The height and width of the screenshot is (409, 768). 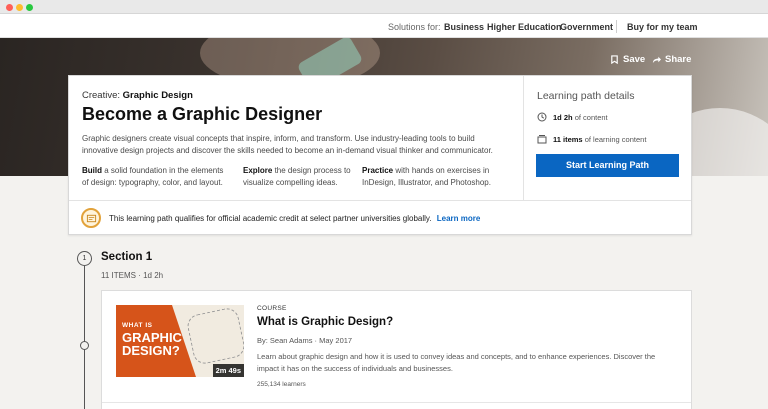 What do you see at coordinates (542, 139) in the screenshot?
I see `content-stack-icon` at bounding box center [542, 139].